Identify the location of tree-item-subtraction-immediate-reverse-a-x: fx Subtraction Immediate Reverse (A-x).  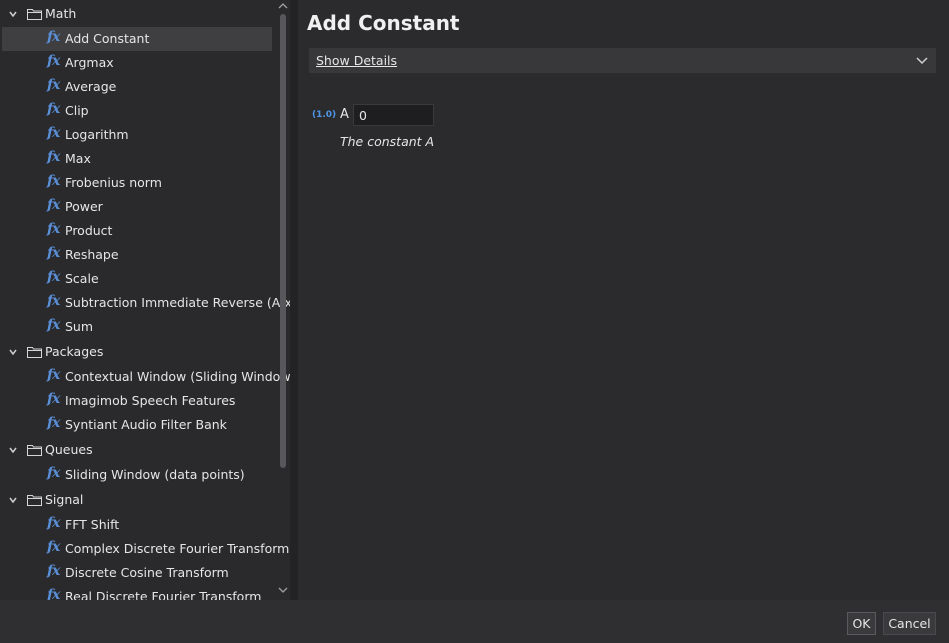
(145, 303).